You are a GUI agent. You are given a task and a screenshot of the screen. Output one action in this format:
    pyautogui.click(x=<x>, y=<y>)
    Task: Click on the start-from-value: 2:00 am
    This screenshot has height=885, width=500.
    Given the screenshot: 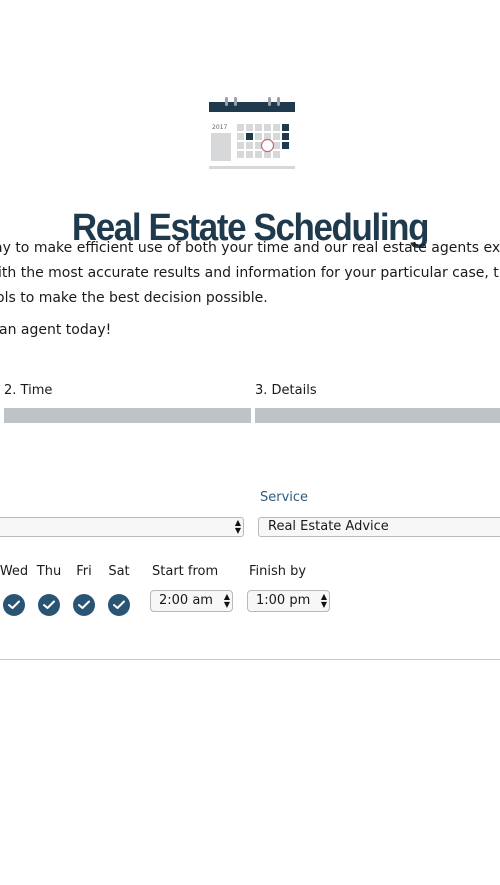 What is the action you would take?
    pyautogui.click(x=186, y=600)
    